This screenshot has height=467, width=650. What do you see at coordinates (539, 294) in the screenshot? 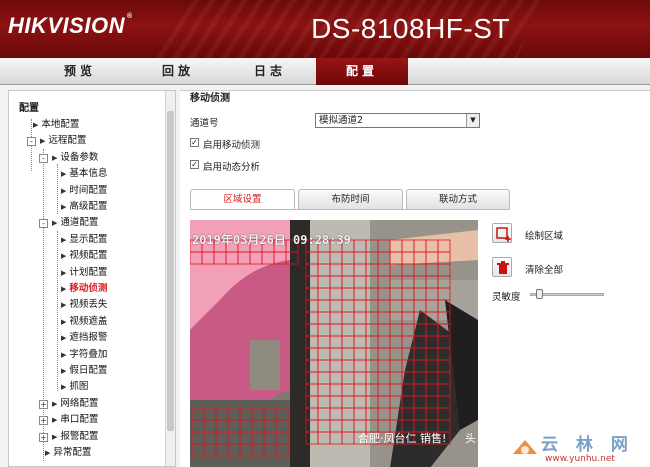
I see `sensitivity-slider-thumb` at bounding box center [539, 294].